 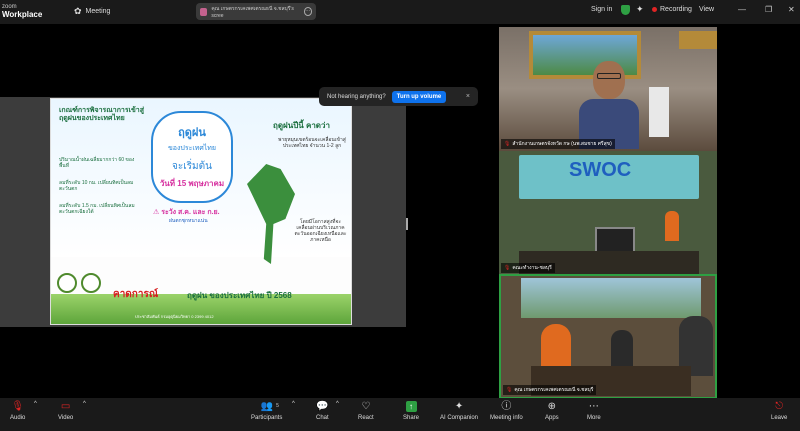 I want to click on sparkle-icon: ✦, so click(x=640, y=9).